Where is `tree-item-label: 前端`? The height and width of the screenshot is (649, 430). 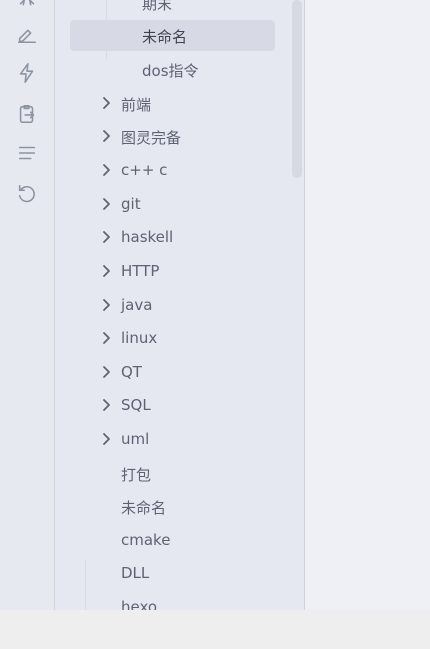 tree-item-label: 前端 is located at coordinates (136, 105).